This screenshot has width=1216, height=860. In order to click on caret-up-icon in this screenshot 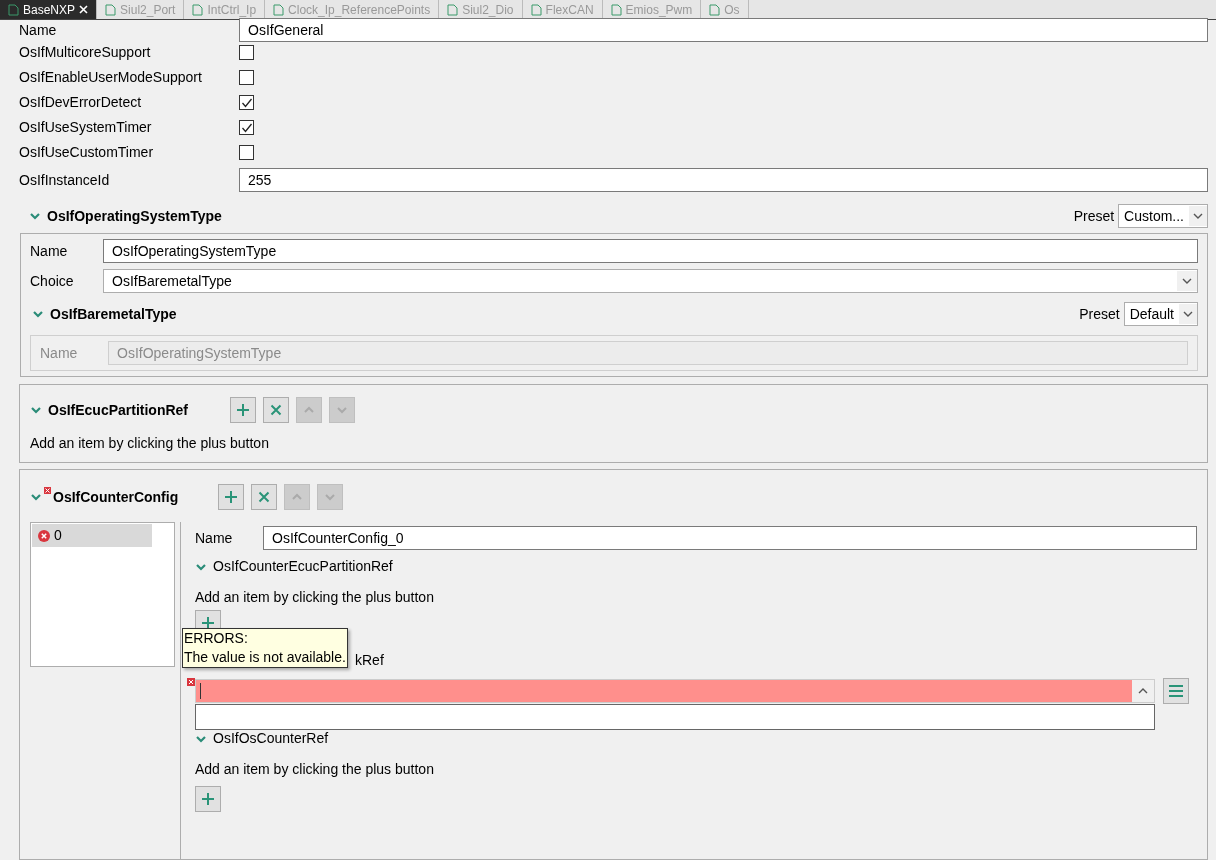, I will do `click(1143, 691)`.